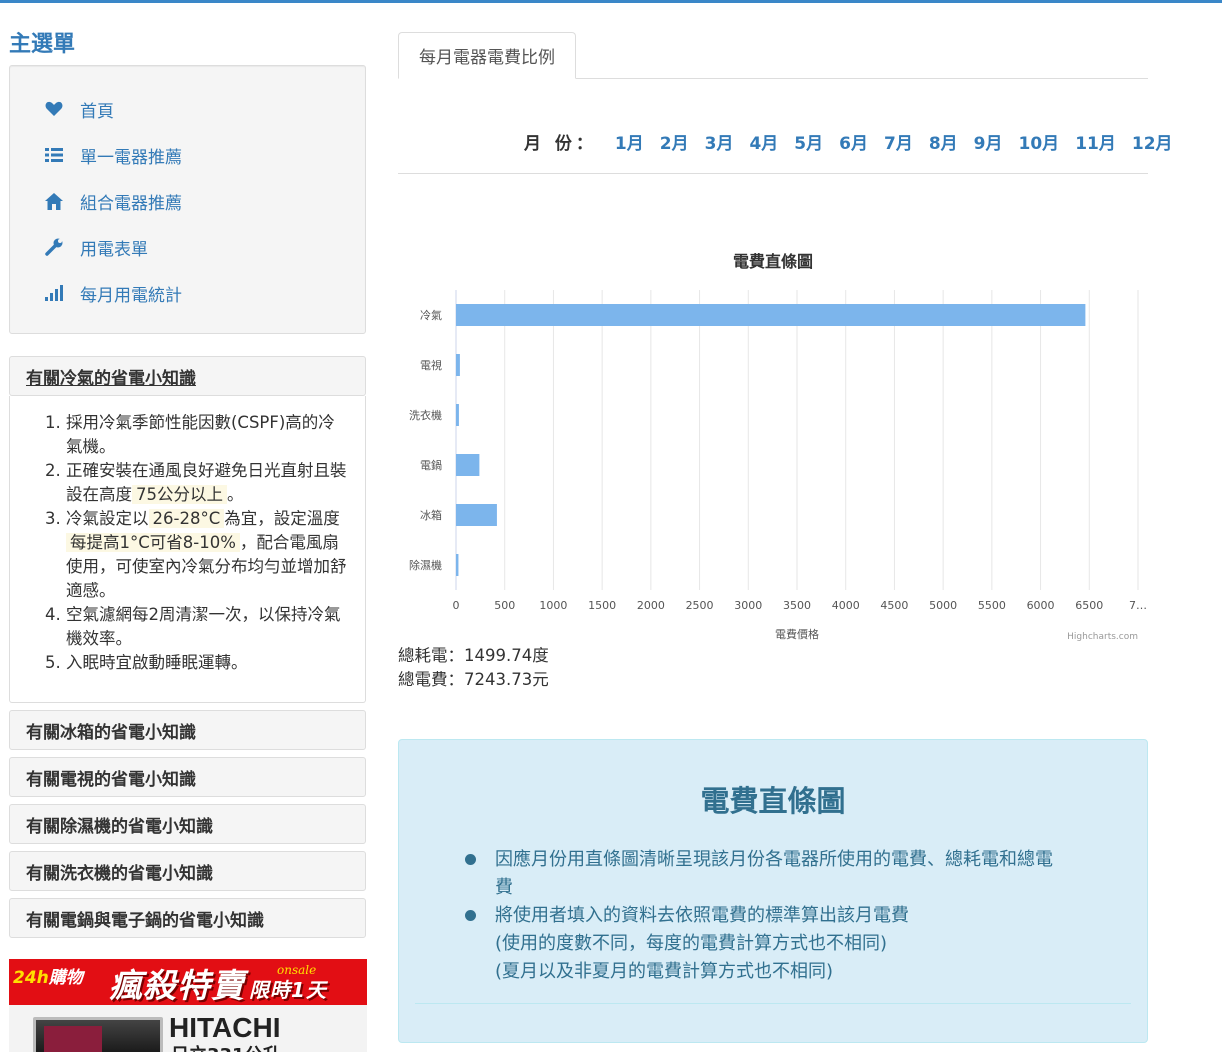 The image size is (1222, 1052). I want to click on menu-item-label: 單一電器推薦, so click(131, 157).